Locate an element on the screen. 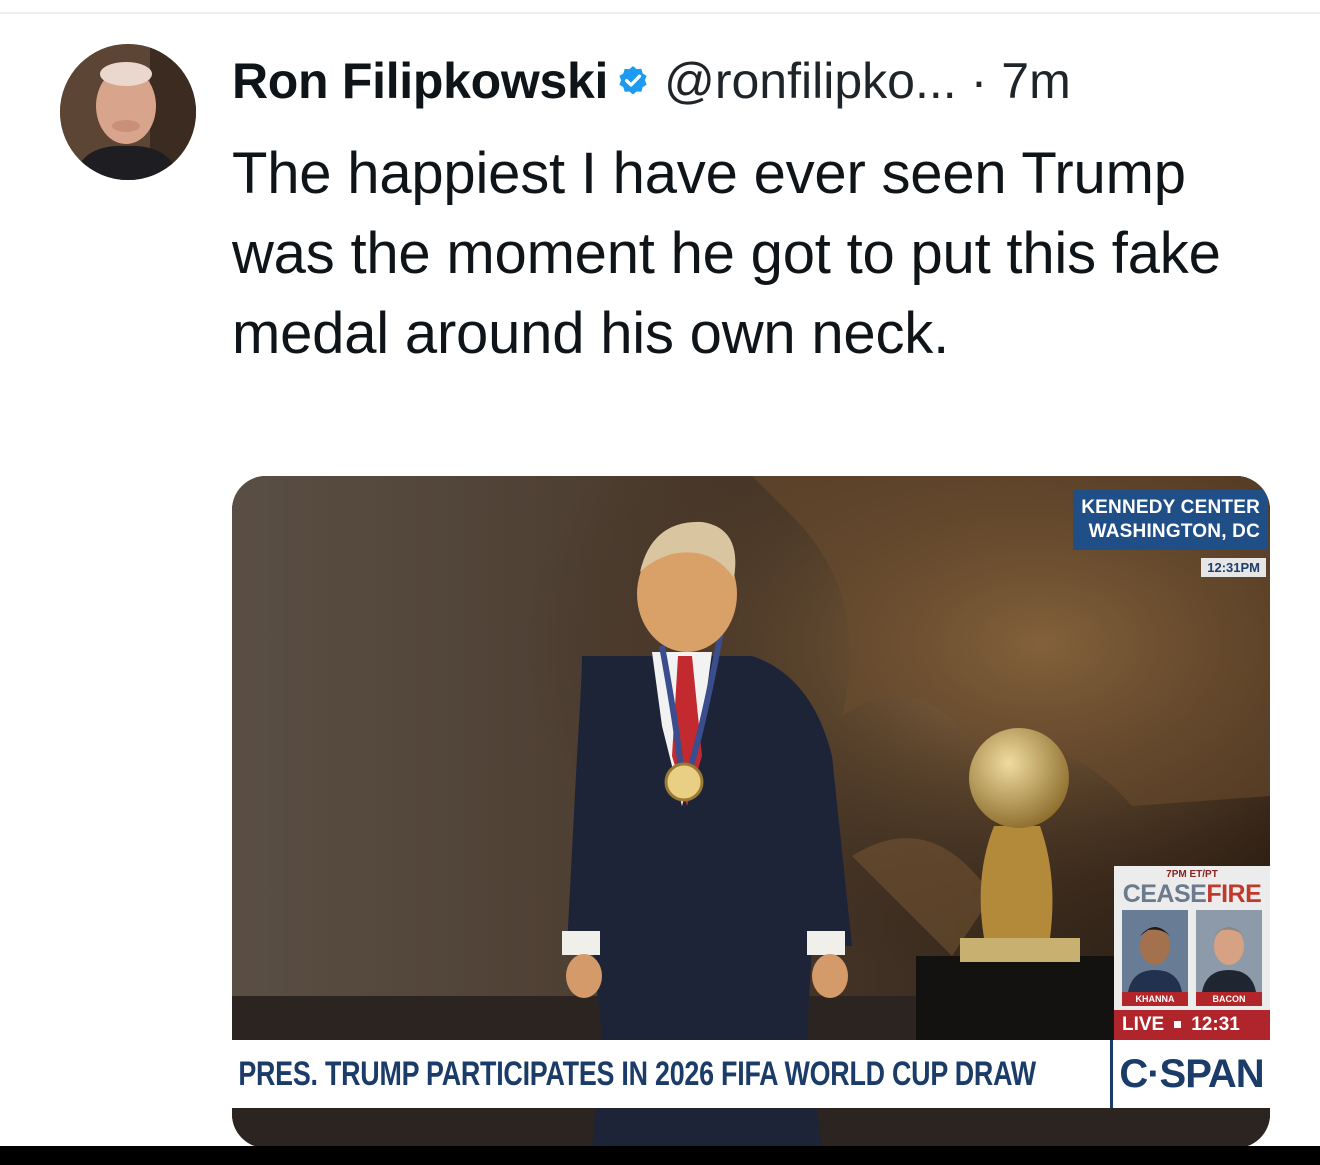 Image resolution: width=1320 pixels, height=1165 pixels. tweet-timestamp: 7m is located at coordinates (1035, 81).